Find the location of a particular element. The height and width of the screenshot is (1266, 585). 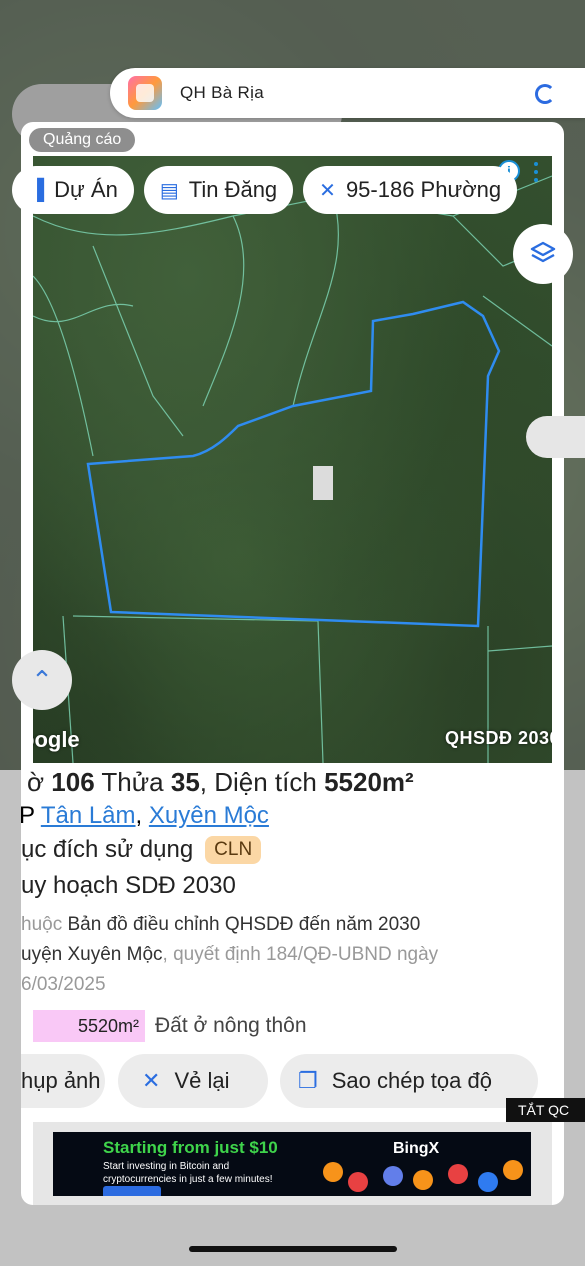

ad-tag: Quảng cáo is located at coordinates (82, 140).